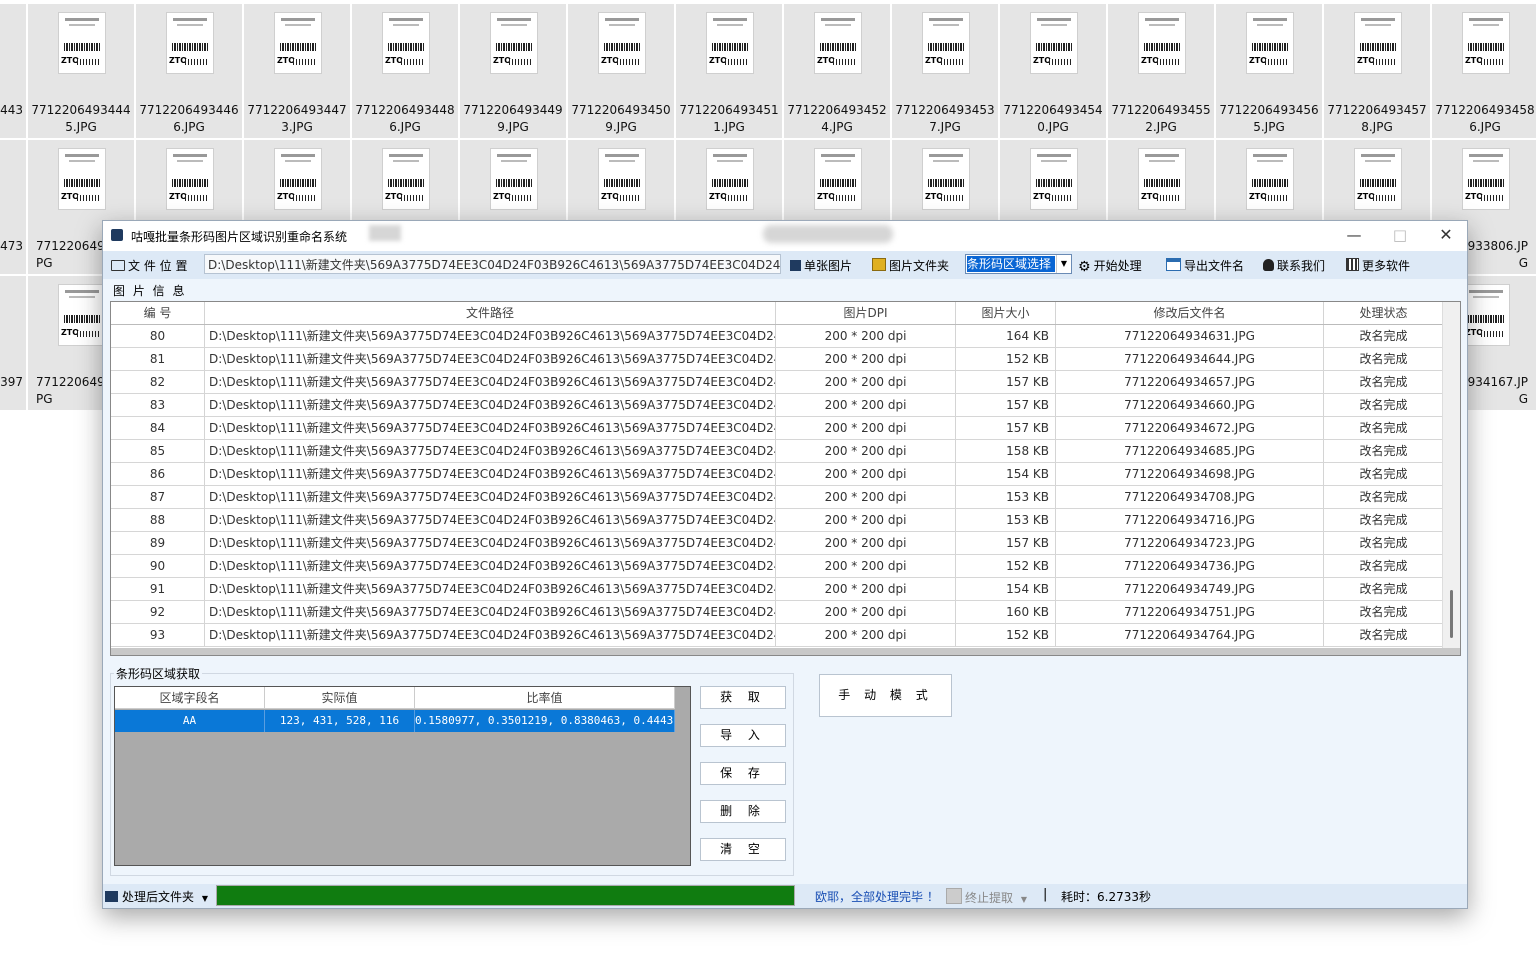 The height and width of the screenshot is (963, 1536). Describe the element at coordinates (158, 405) in the screenshot. I see `cell-id: 83` at that location.